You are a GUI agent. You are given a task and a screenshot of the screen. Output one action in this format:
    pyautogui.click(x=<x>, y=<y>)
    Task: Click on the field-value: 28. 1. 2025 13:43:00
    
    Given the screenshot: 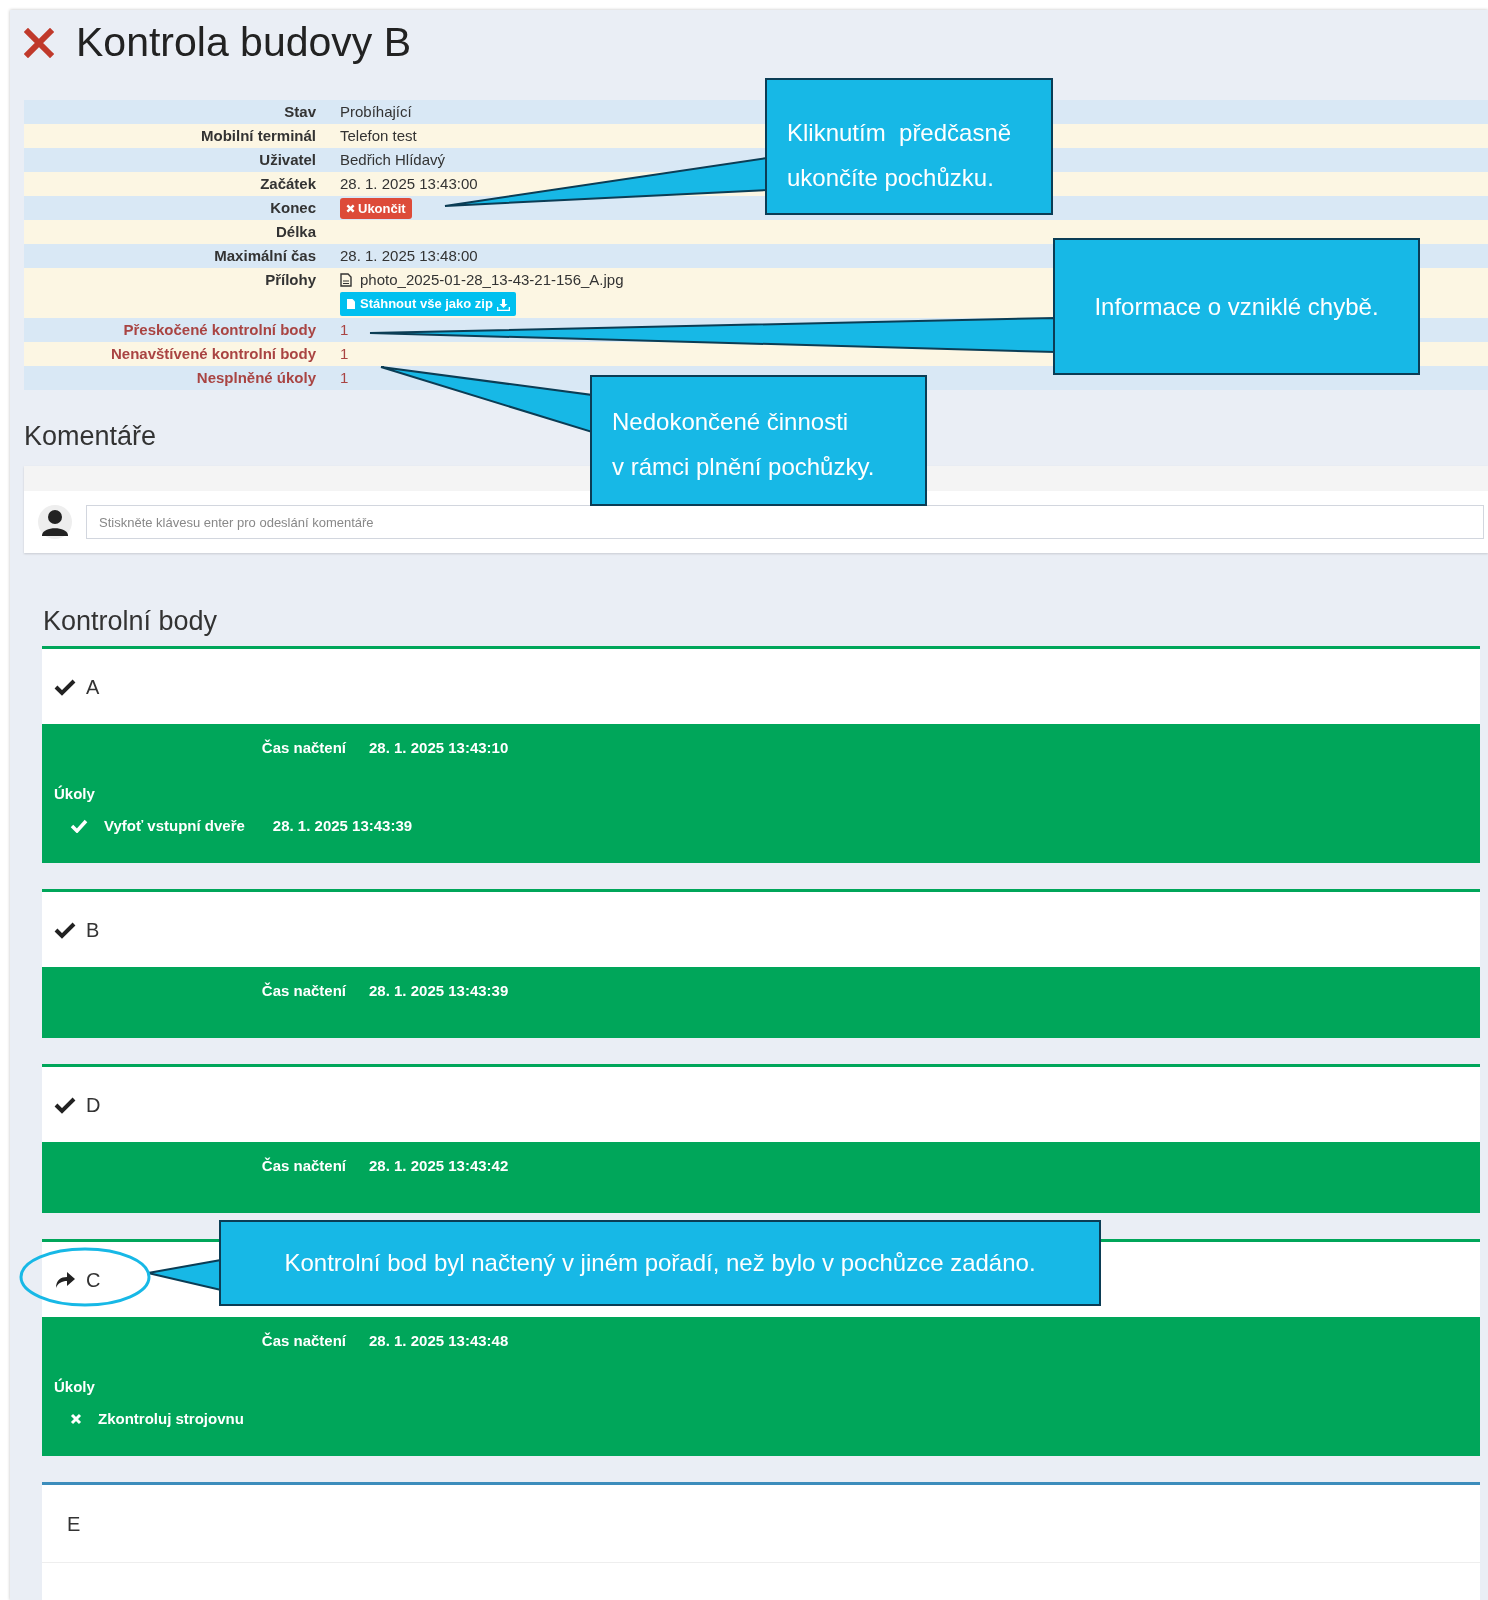 What is the action you would take?
    pyautogui.click(x=409, y=183)
    